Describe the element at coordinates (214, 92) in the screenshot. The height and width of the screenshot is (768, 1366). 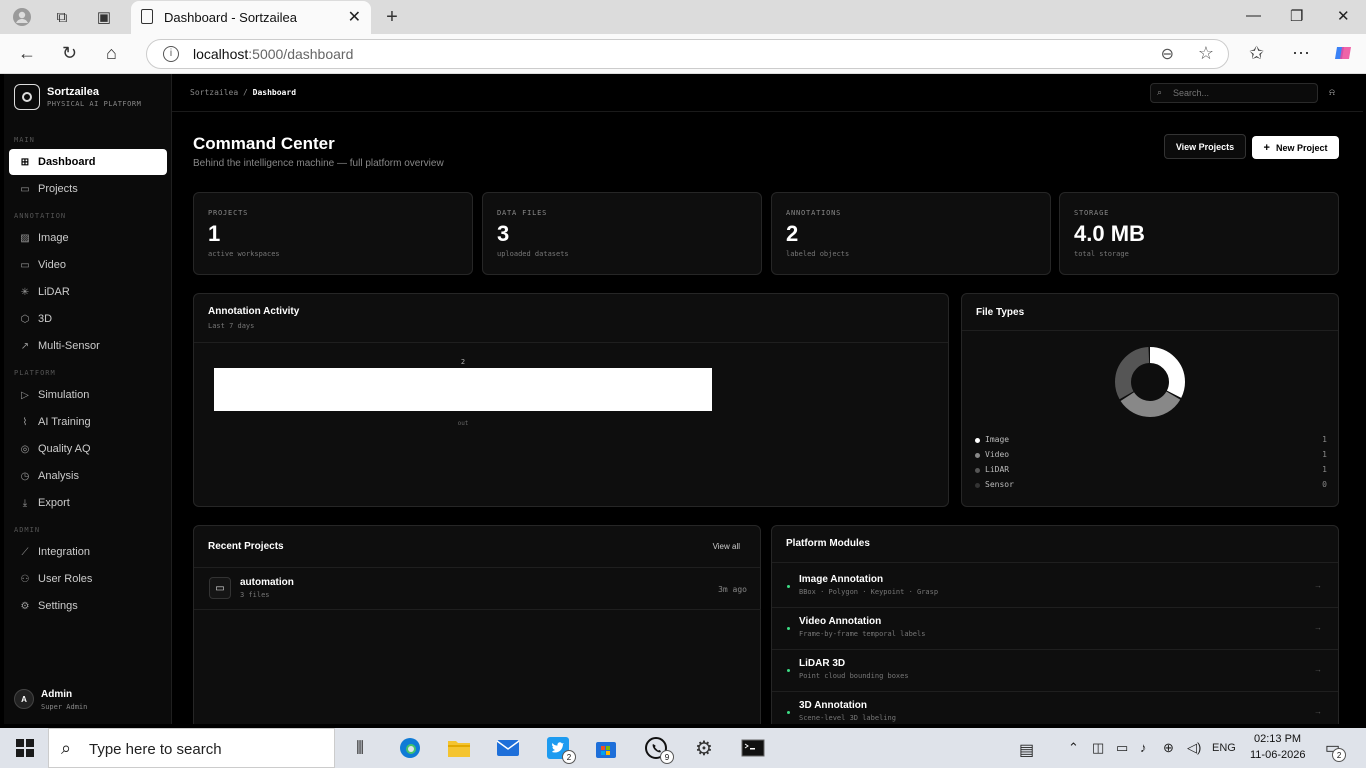
I see `breadcrumb-root: Sortzailea` at that location.